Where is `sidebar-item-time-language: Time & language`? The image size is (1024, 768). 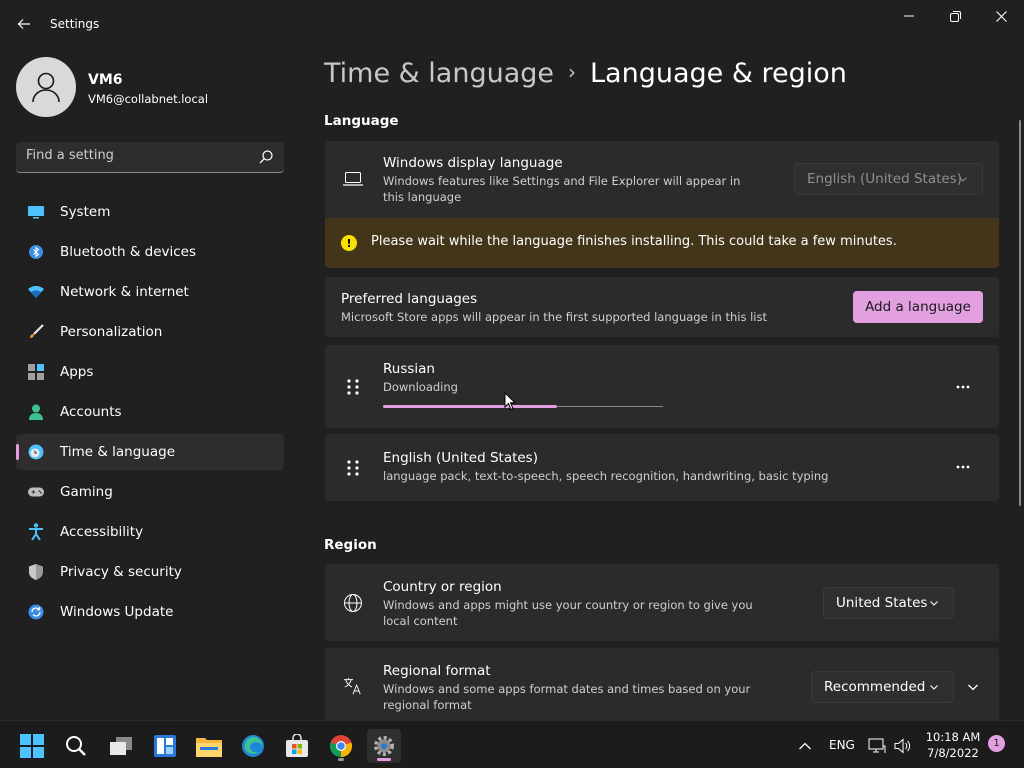 sidebar-item-time-language: Time & language is located at coordinates (150, 452).